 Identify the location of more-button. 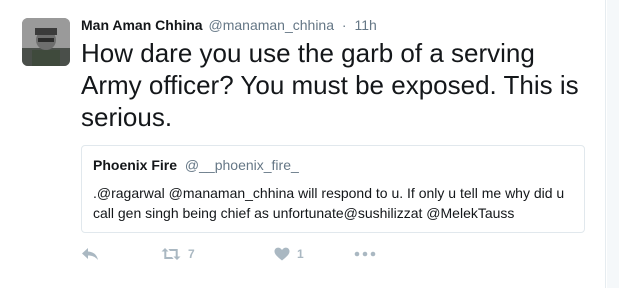
(369, 254).